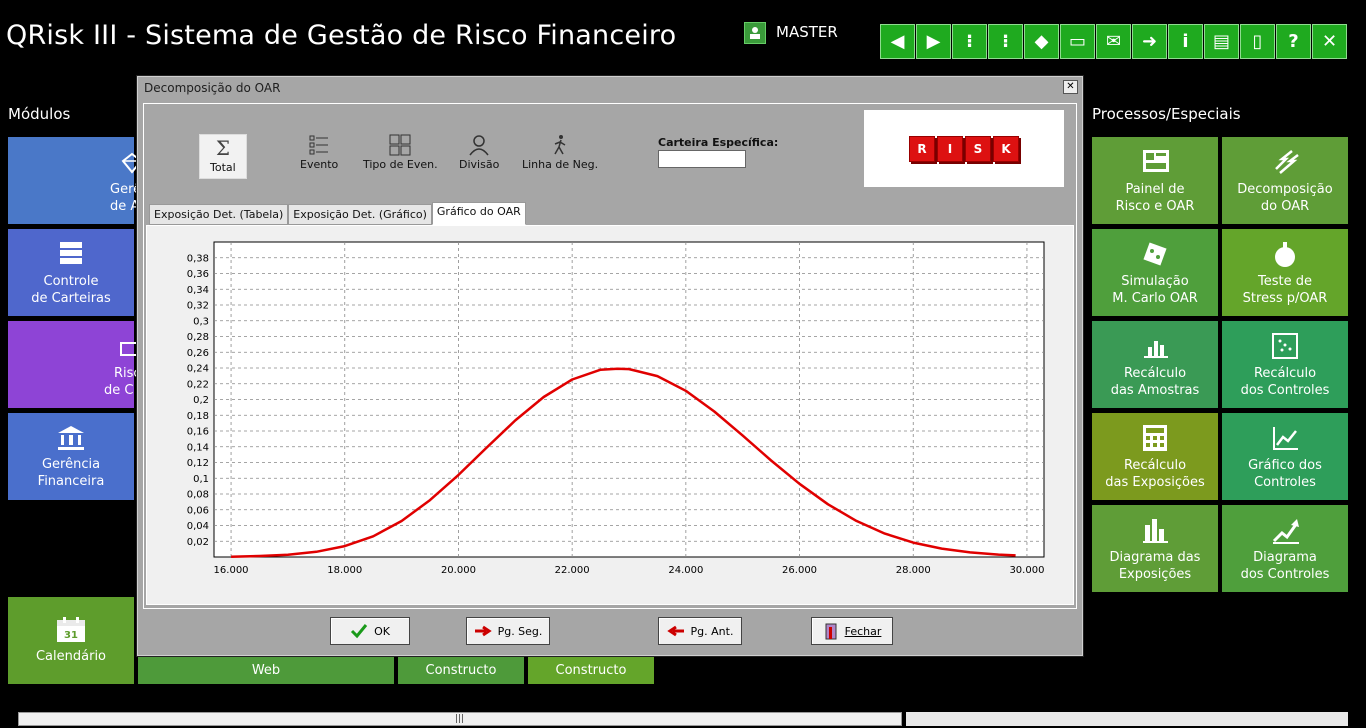  What do you see at coordinates (969, 41) in the screenshot?
I see `traffic-light-button: ⁝` at bounding box center [969, 41].